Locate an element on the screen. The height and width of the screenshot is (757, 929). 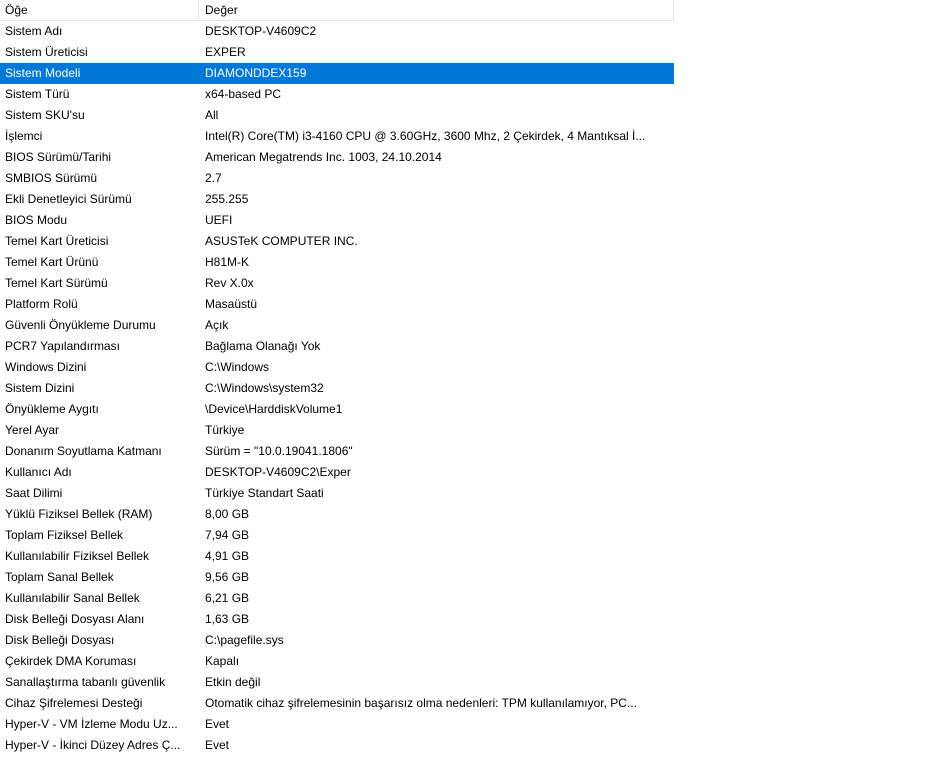
table-row: Kullanıcı Adı DESKTOP-V4609C2\Exper is located at coordinates (337, 472).